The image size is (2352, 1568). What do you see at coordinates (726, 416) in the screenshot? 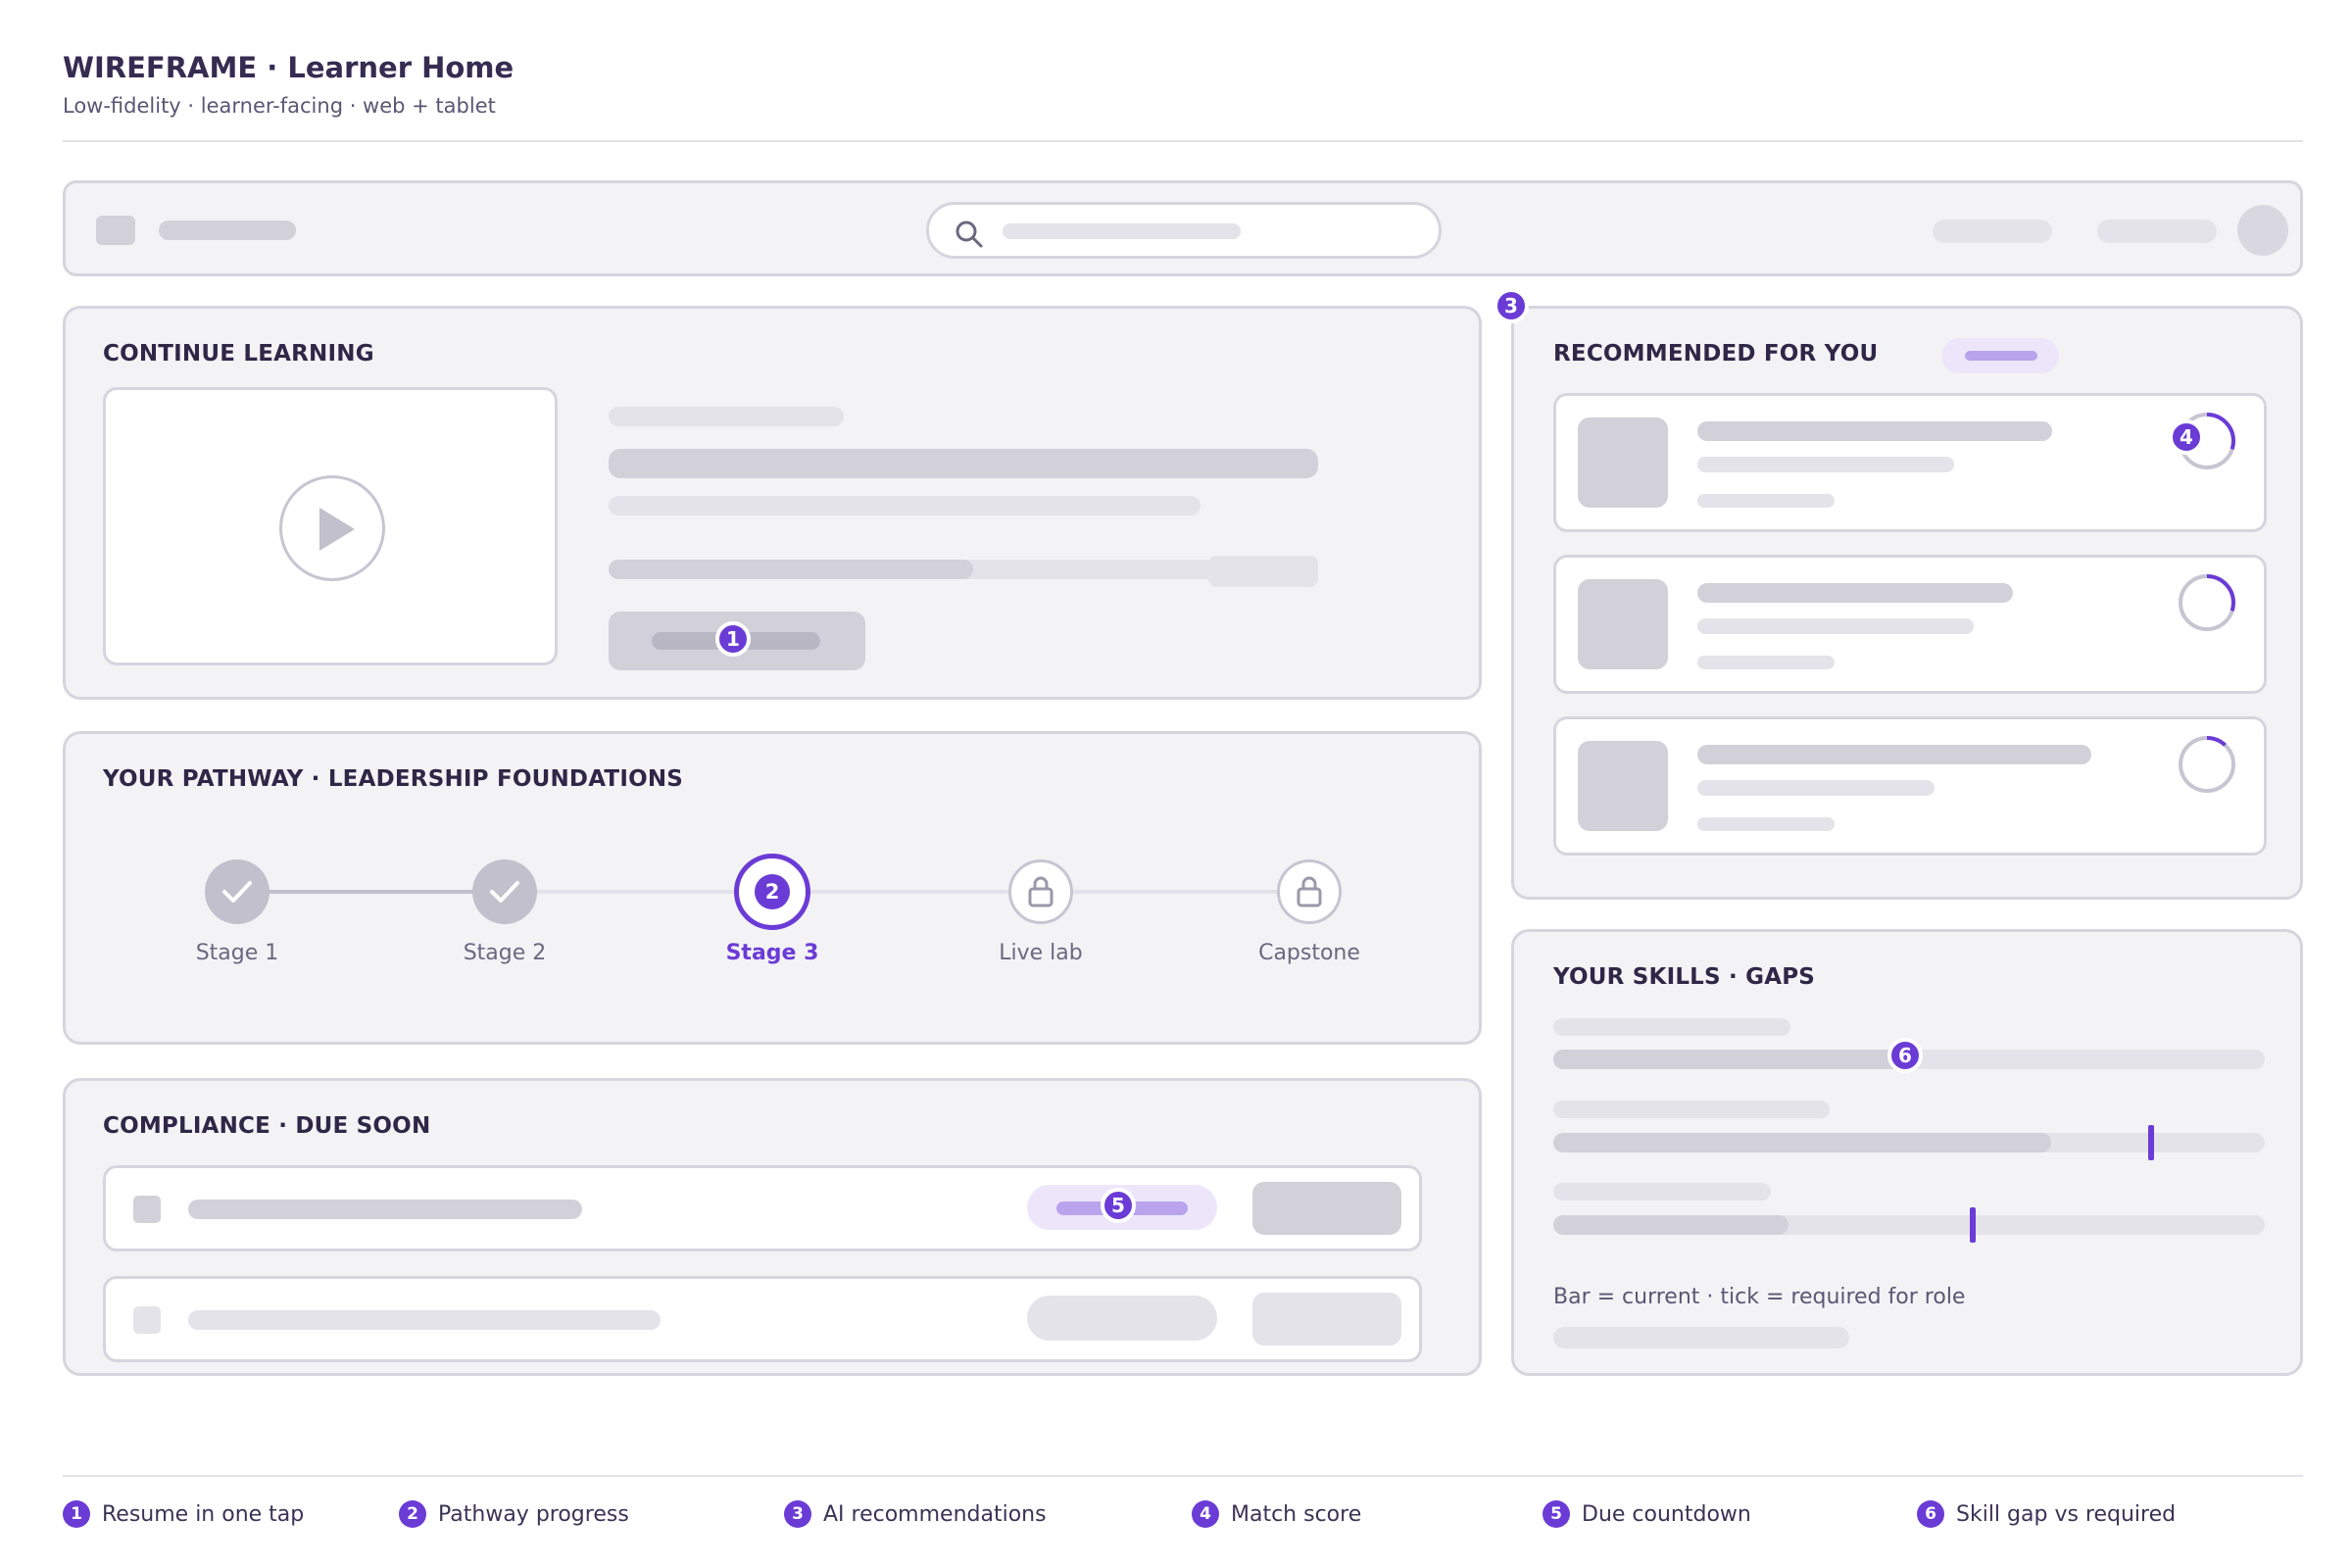
I see `course-meta-placeholder` at bounding box center [726, 416].